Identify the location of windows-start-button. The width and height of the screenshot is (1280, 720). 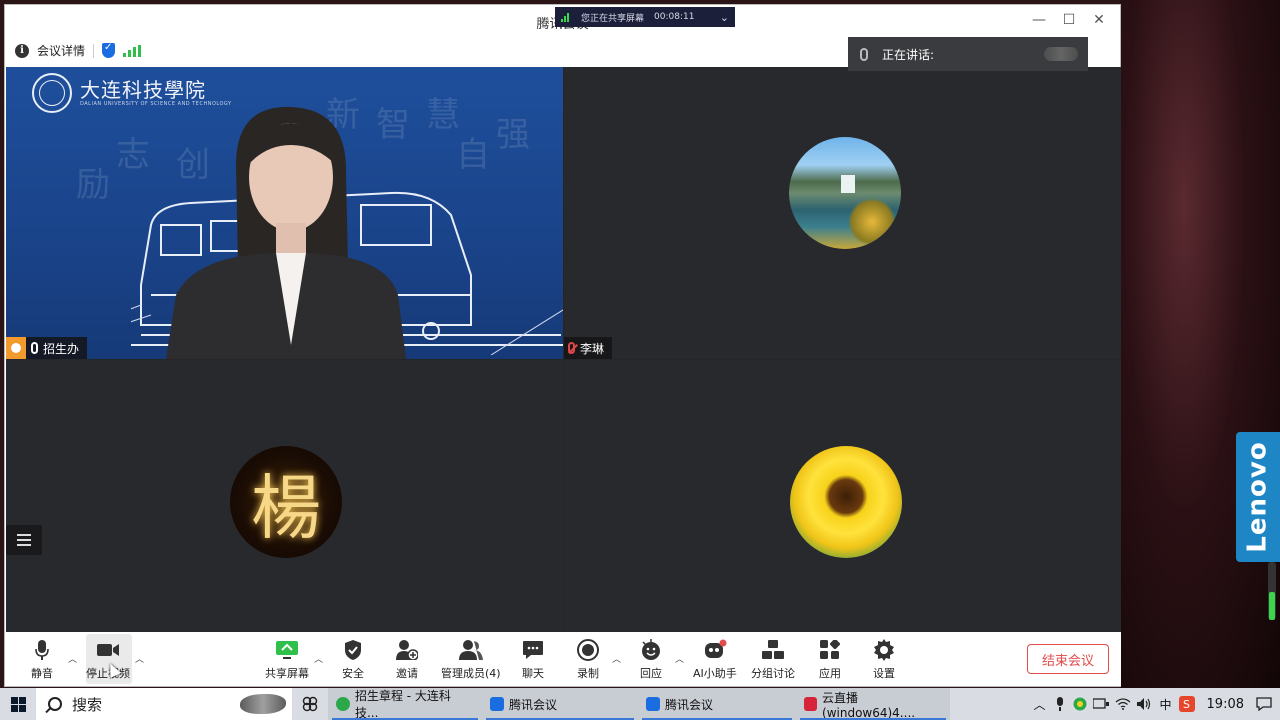
(18, 704).